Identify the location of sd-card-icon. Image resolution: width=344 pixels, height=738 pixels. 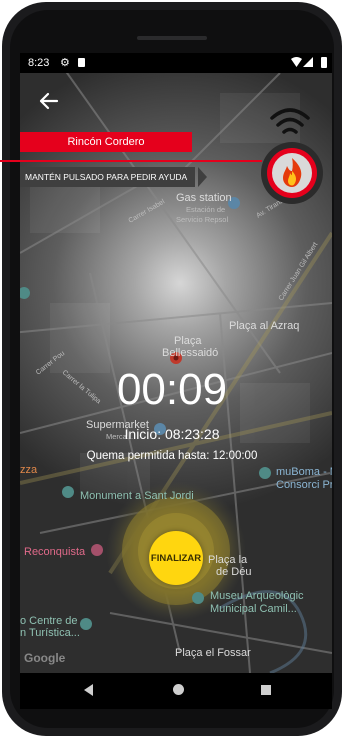
(81, 62).